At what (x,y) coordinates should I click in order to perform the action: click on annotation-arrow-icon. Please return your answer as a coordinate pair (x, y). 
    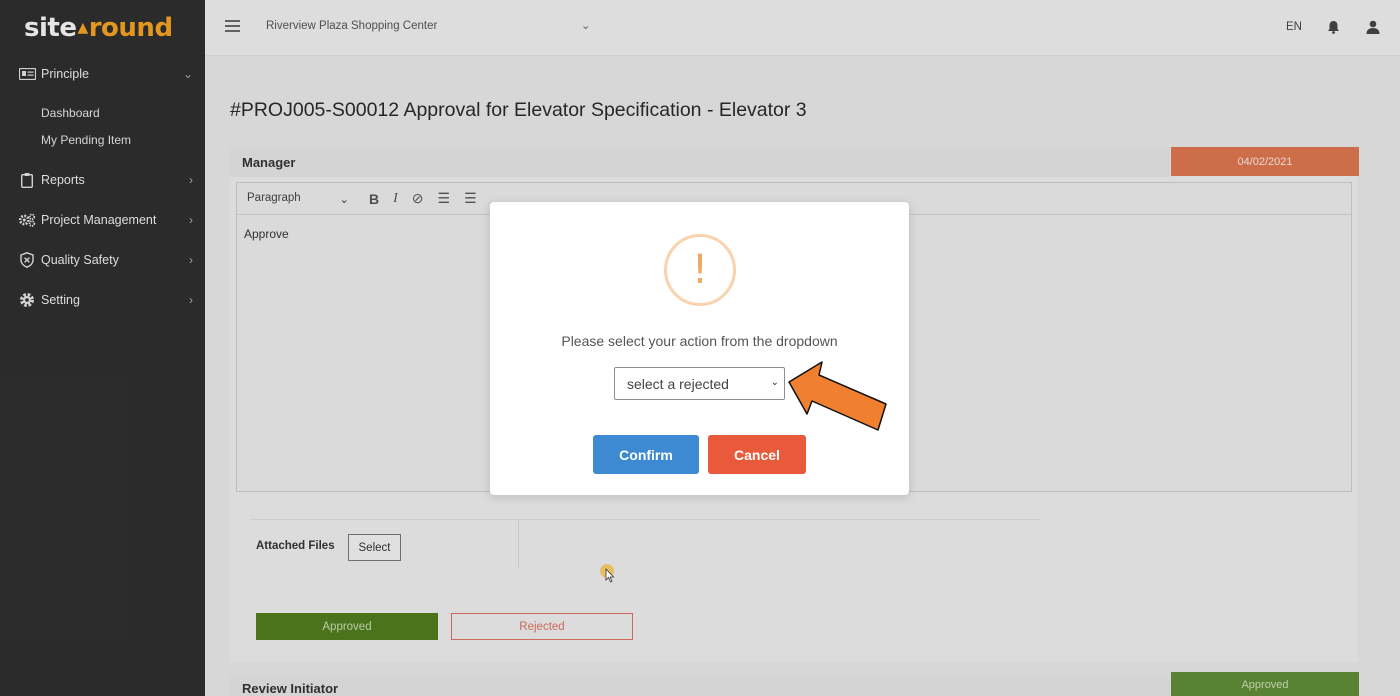
    Looking at the image, I should click on (837, 396).